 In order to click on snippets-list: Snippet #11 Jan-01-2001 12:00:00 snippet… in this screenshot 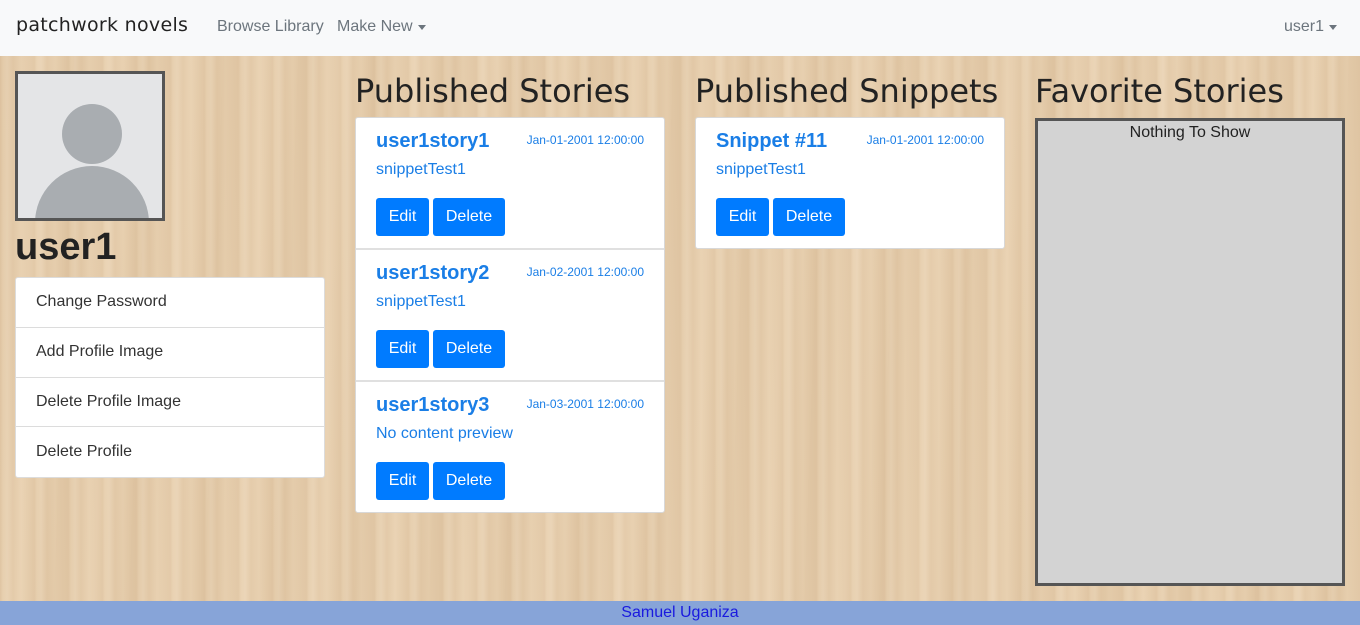, I will do `click(850, 183)`.